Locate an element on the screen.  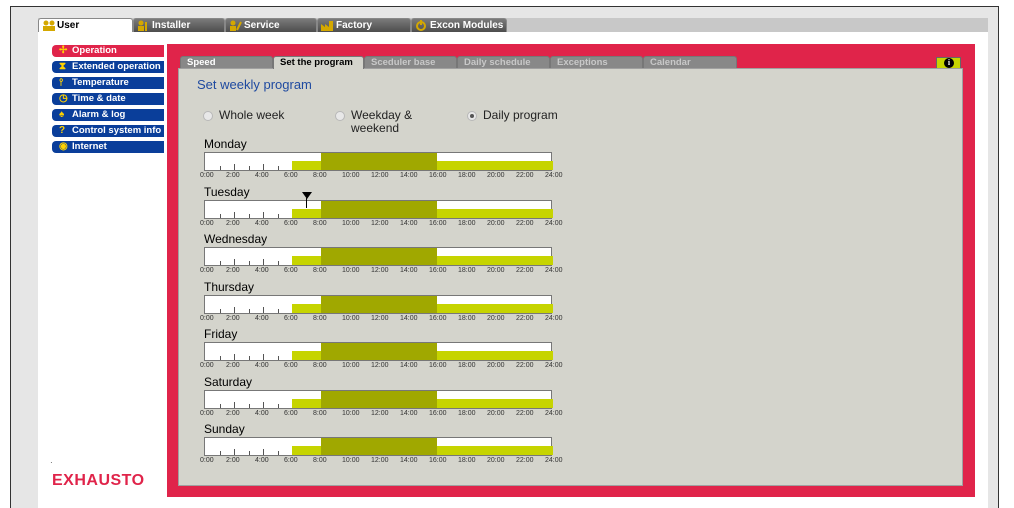
current-time-marker-line is located at coordinates (306, 203).